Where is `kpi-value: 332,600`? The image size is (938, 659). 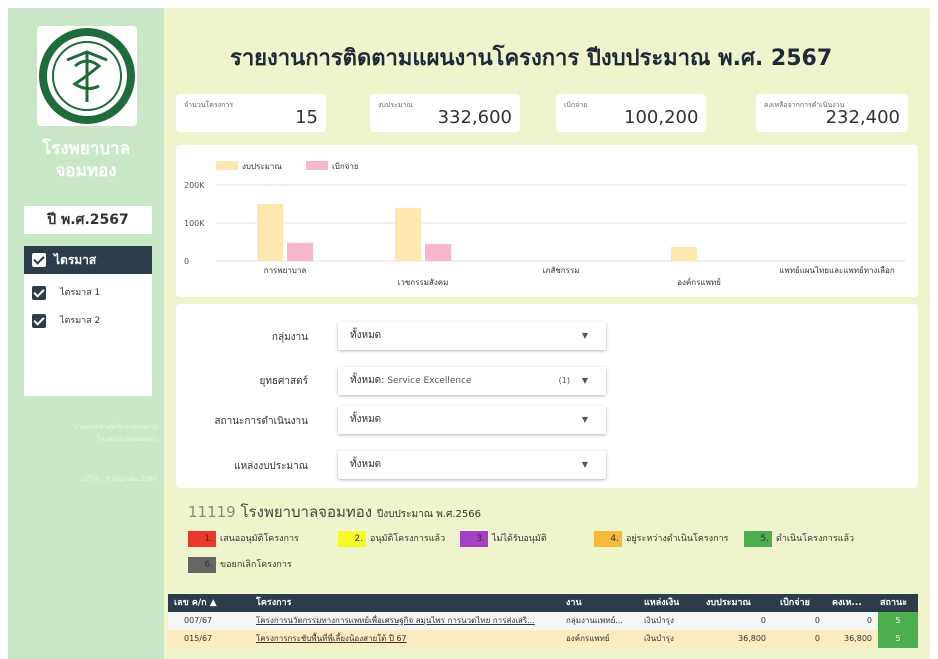
kpi-value: 332,600 is located at coordinates (474, 117).